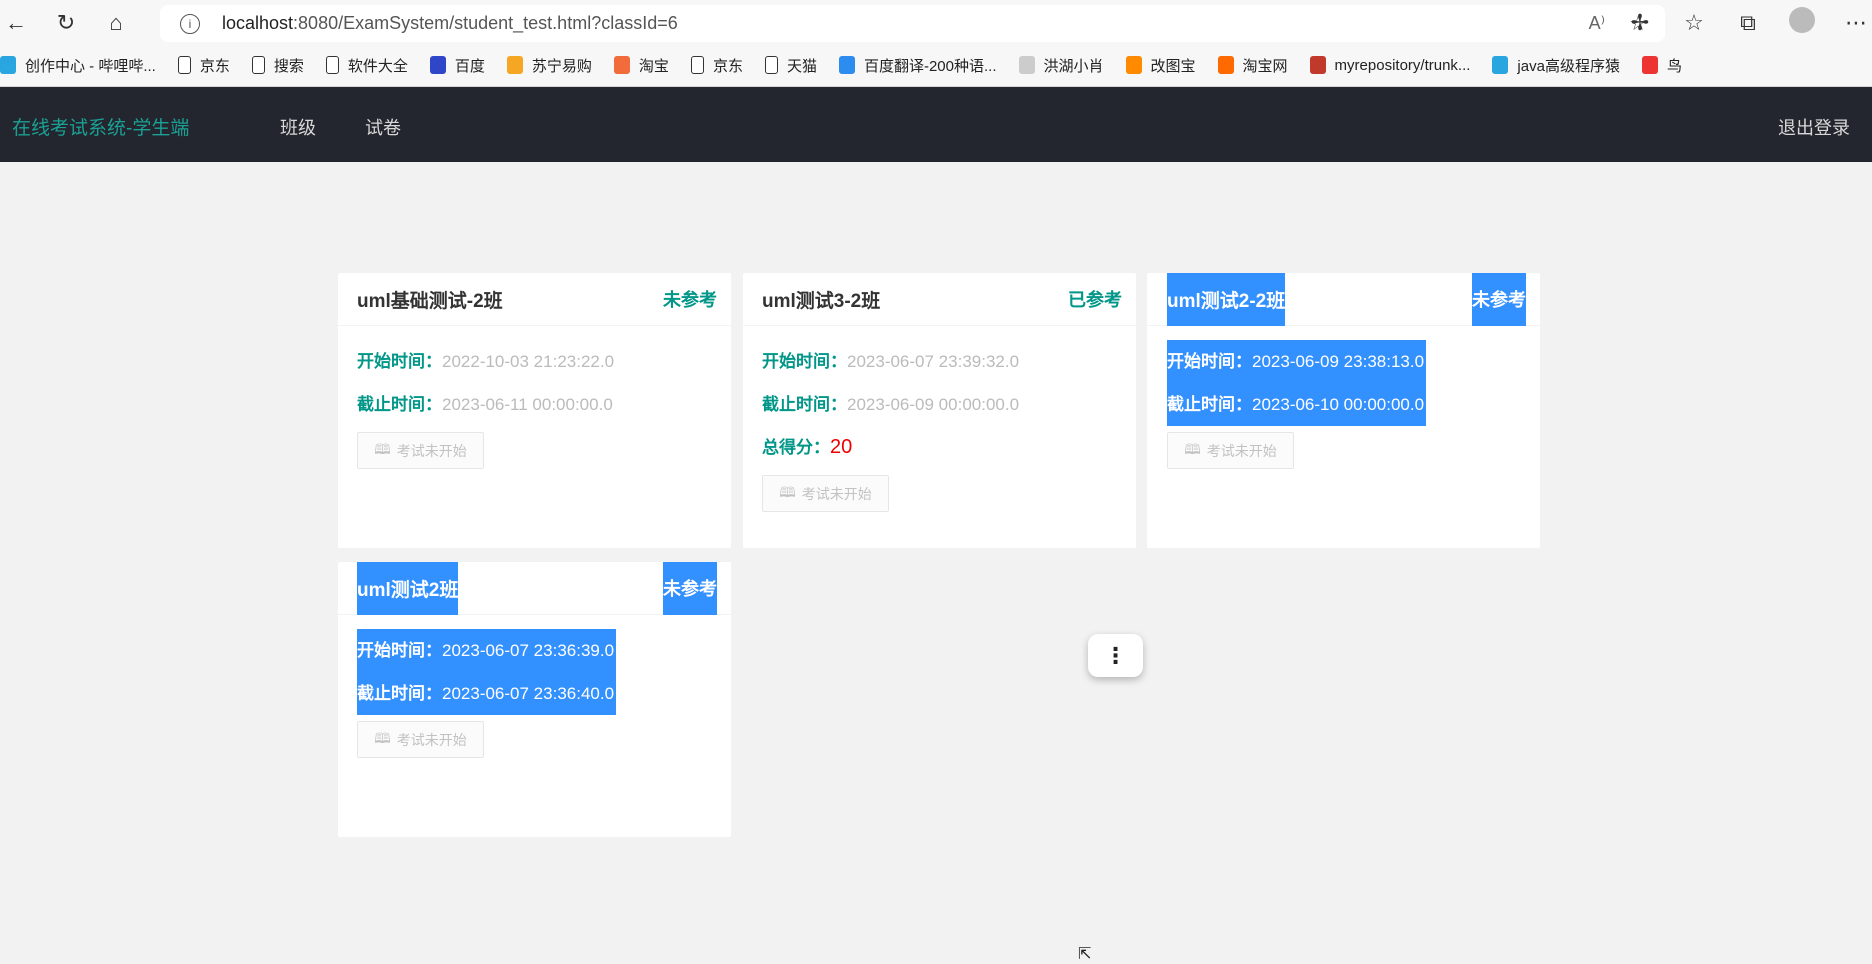 This screenshot has height=964, width=1872. What do you see at coordinates (190, 23) in the screenshot?
I see `info-icon: i` at bounding box center [190, 23].